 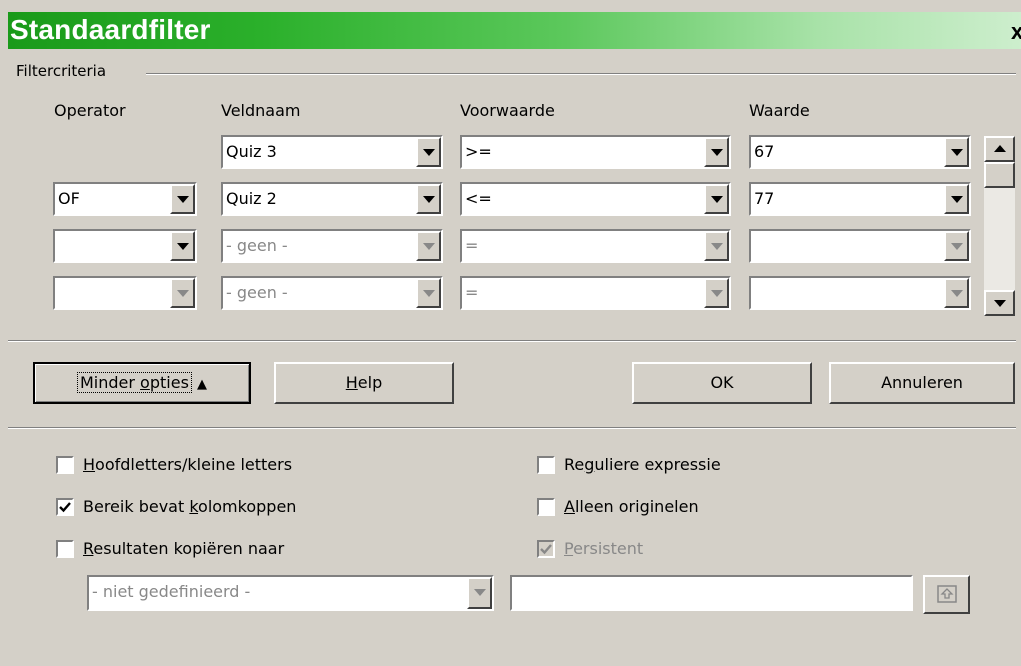 What do you see at coordinates (1016, 32) in the screenshot?
I see `close-button: x` at bounding box center [1016, 32].